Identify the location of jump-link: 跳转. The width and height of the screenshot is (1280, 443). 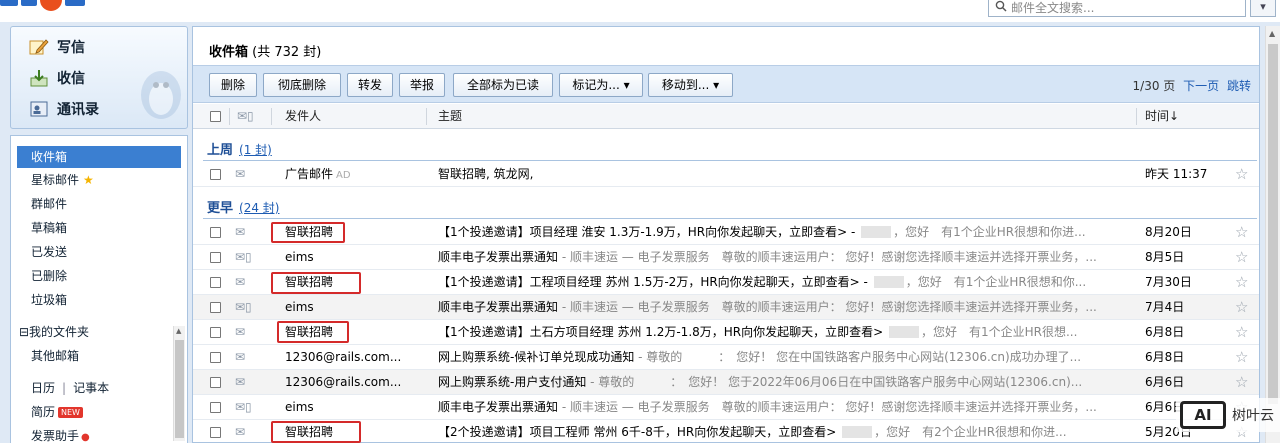
(1239, 86).